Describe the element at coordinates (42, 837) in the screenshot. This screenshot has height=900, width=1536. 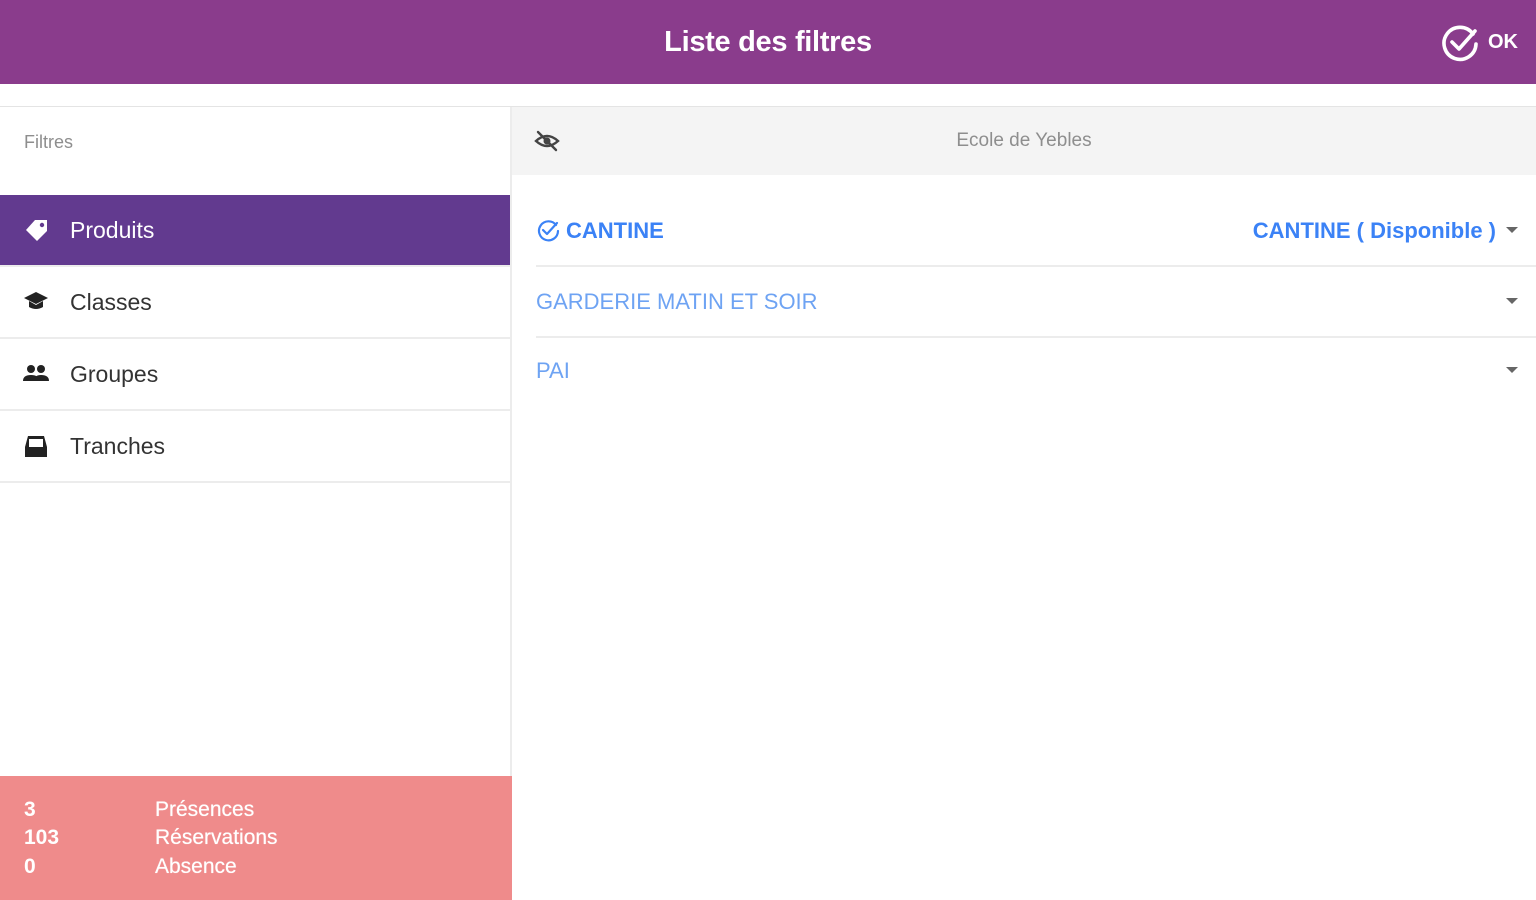
I see `stat-value: 103` at that location.